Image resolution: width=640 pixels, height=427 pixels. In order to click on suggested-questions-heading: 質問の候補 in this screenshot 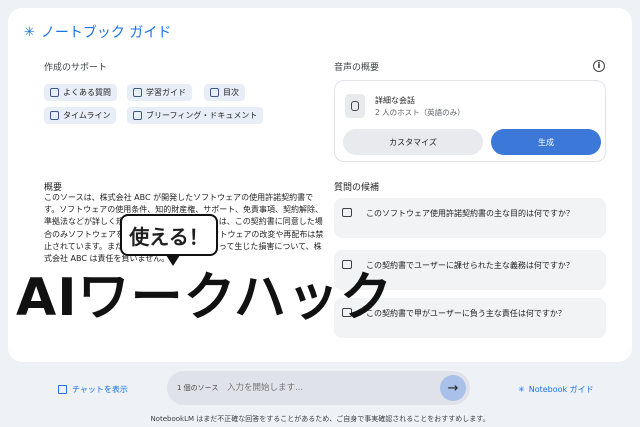, I will do `click(357, 188)`.